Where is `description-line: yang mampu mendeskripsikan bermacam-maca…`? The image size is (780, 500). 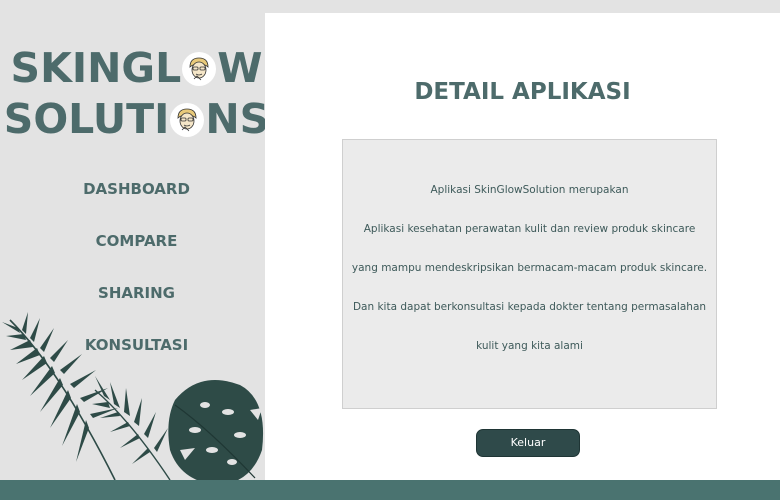
description-line: yang mampu mendeskripsikan bermacam-maca… is located at coordinates (529, 268).